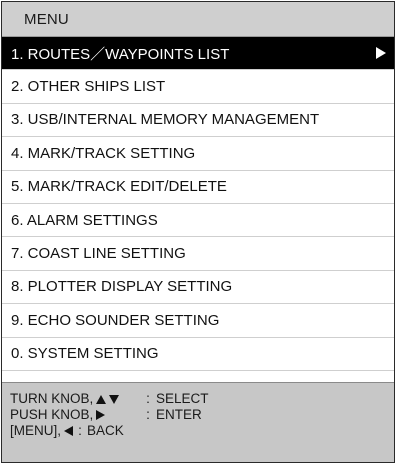 This screenshot has width=398, height=467. I want to click on menu-item-label: 6. ALARM SETTINGS, so click(84, 220).